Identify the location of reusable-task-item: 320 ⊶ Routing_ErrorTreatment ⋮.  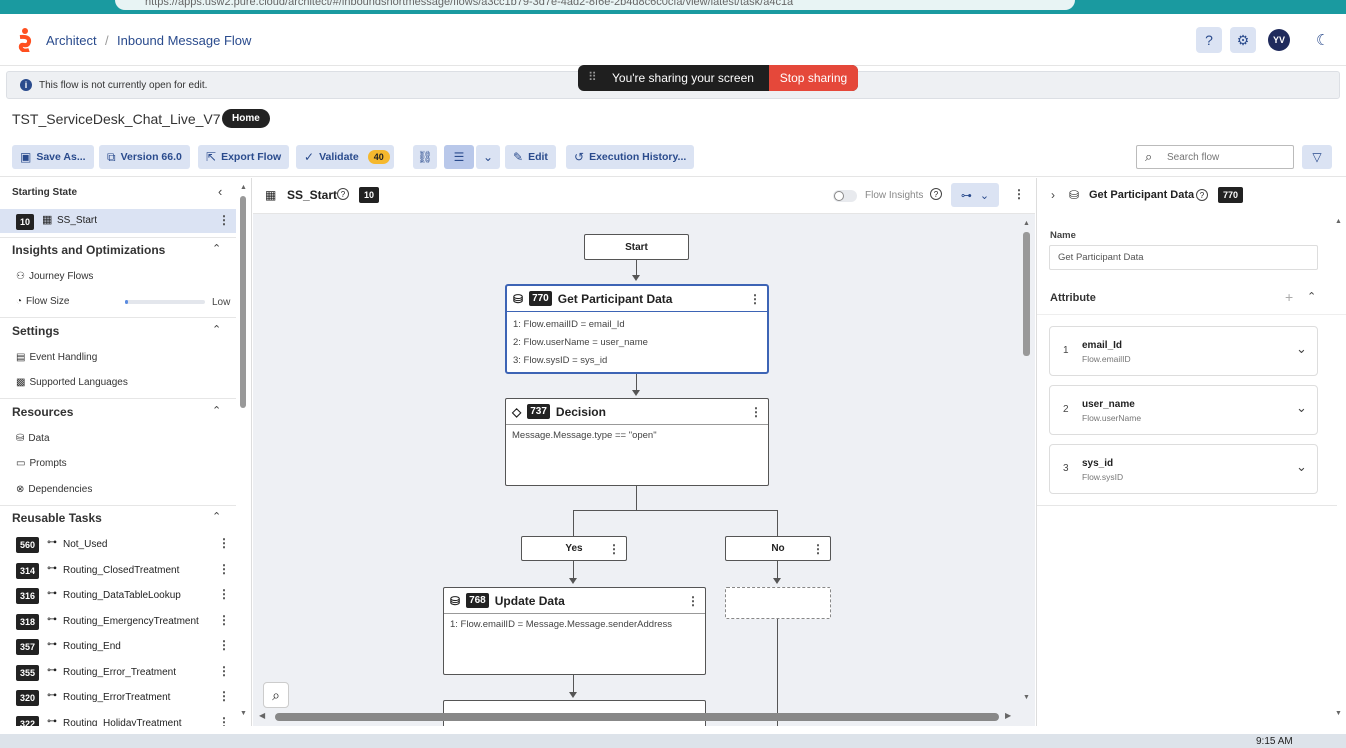
(118, 697).